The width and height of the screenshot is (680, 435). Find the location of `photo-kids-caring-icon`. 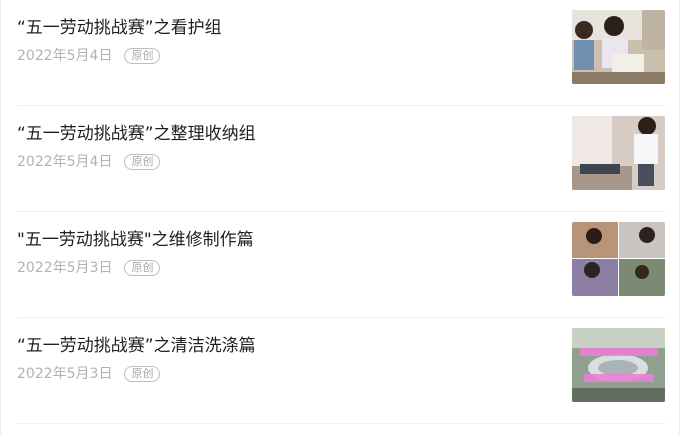

photo-kids-caring-icon is located at coordinates (618, 47).